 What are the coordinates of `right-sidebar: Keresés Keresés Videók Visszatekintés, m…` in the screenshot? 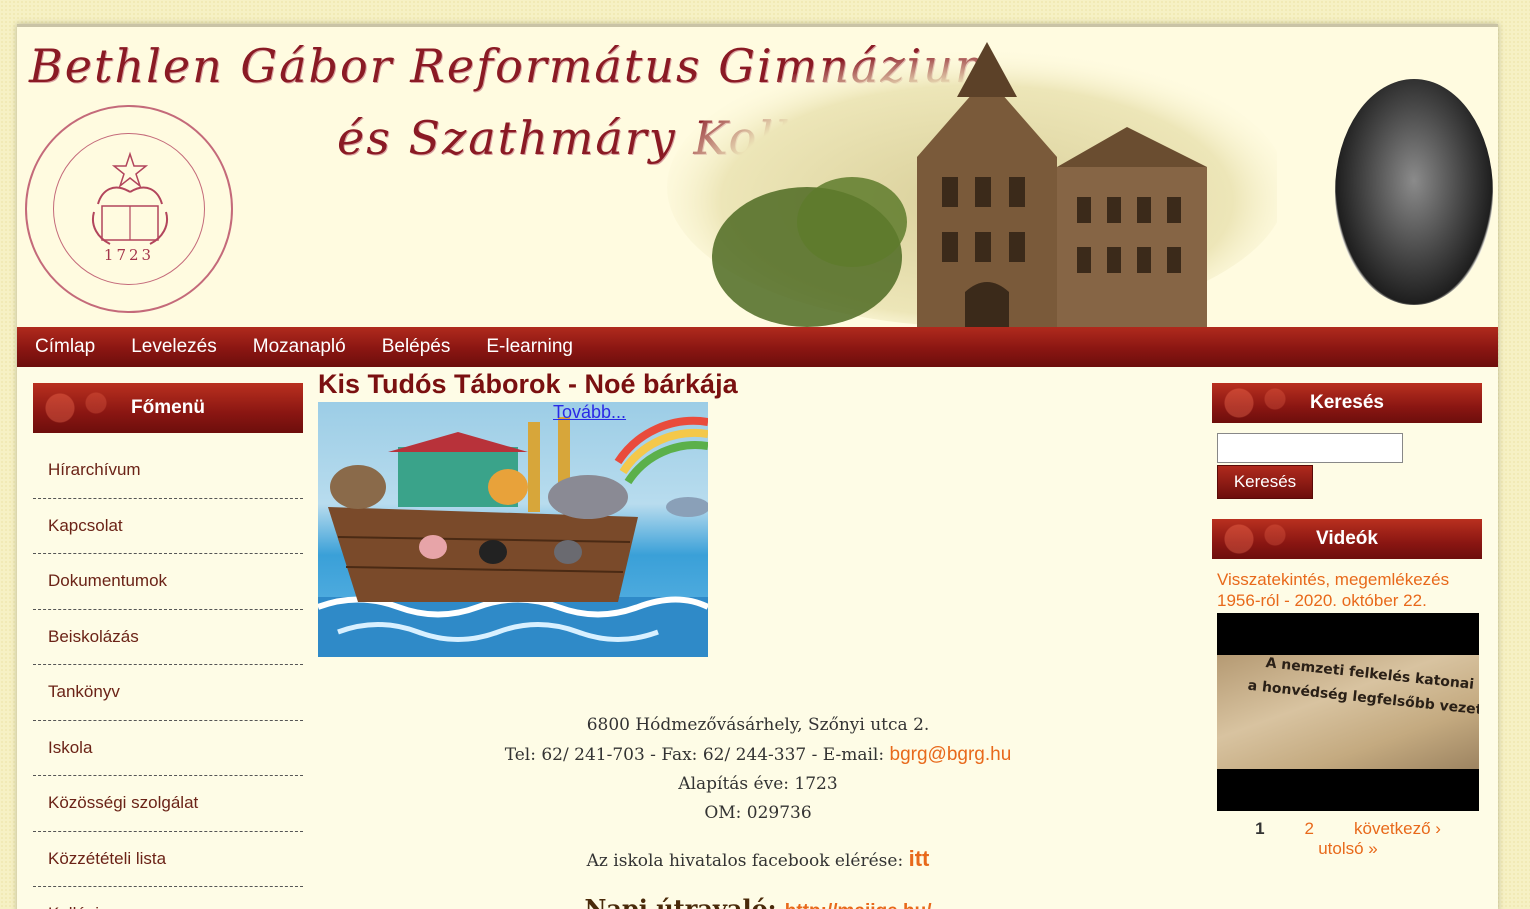 It's located at (1347, 621).